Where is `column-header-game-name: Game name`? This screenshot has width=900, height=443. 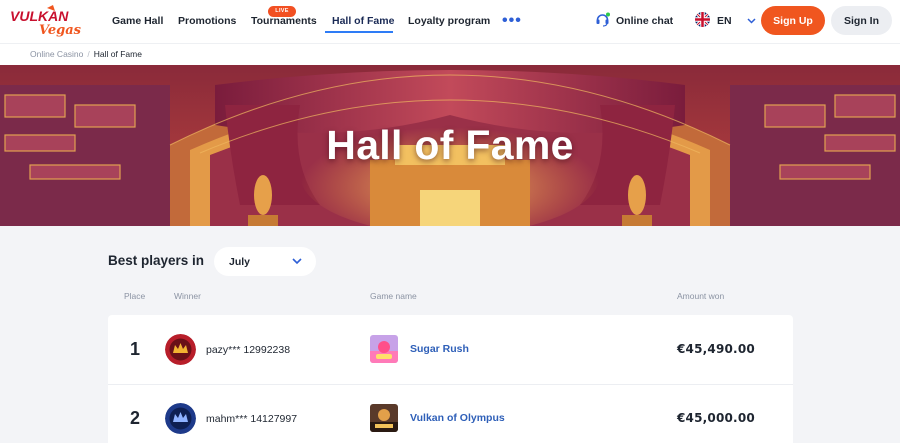 column-header-game-name: Game name is located at coordinates (393, 296).